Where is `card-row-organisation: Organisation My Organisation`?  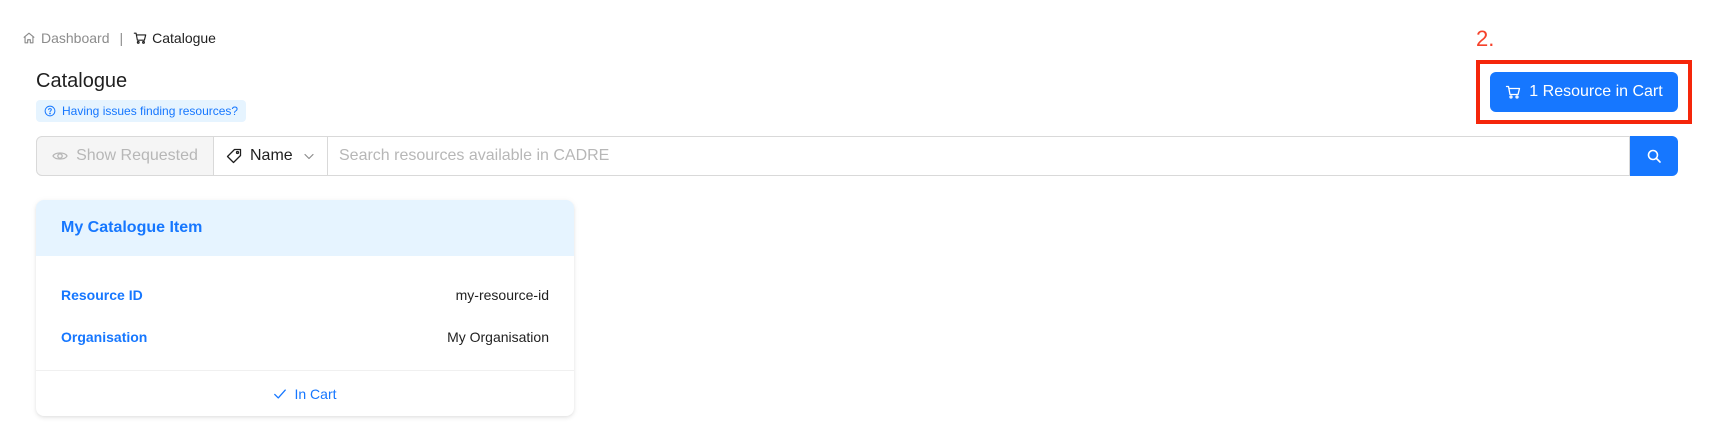 card-row-organisation: Organisation My Organisation is located at coordinates (305, 337).